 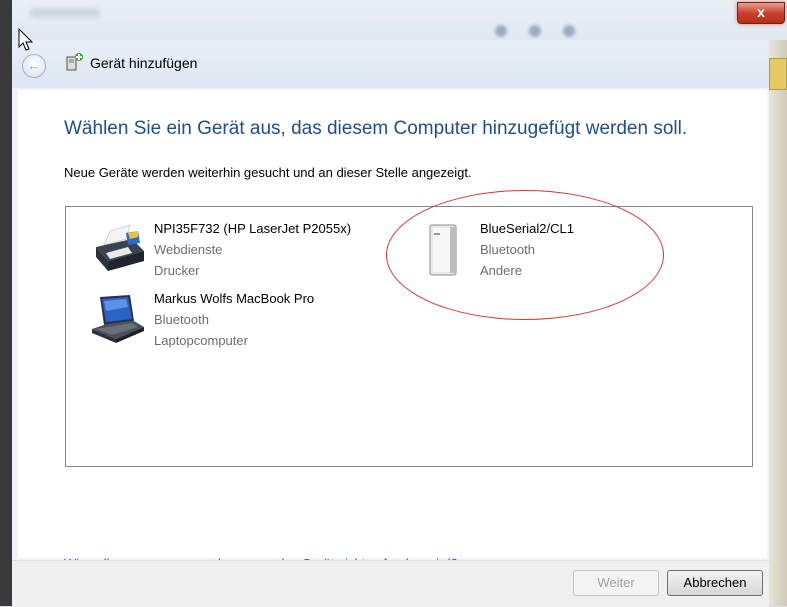 What do you see at coordinates (443, 250) in the screenshot?
I see `generic-device-icon` at bounding box center [443, 250].